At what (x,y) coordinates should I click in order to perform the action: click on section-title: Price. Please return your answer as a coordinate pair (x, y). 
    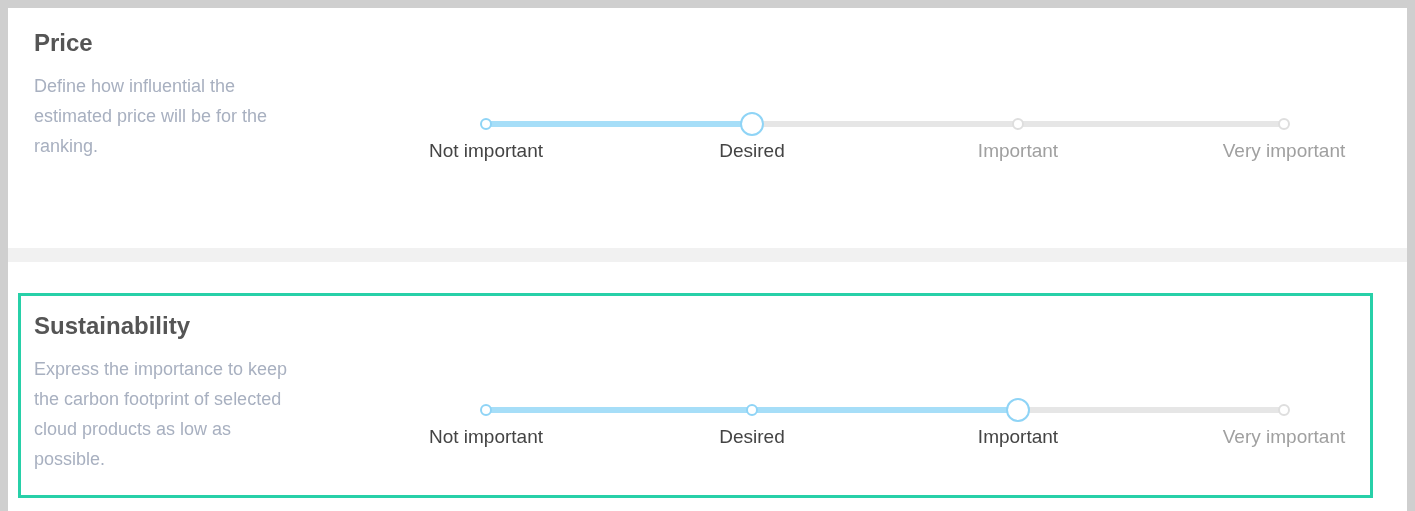
    Looking at the image, I should click on (64, 43).